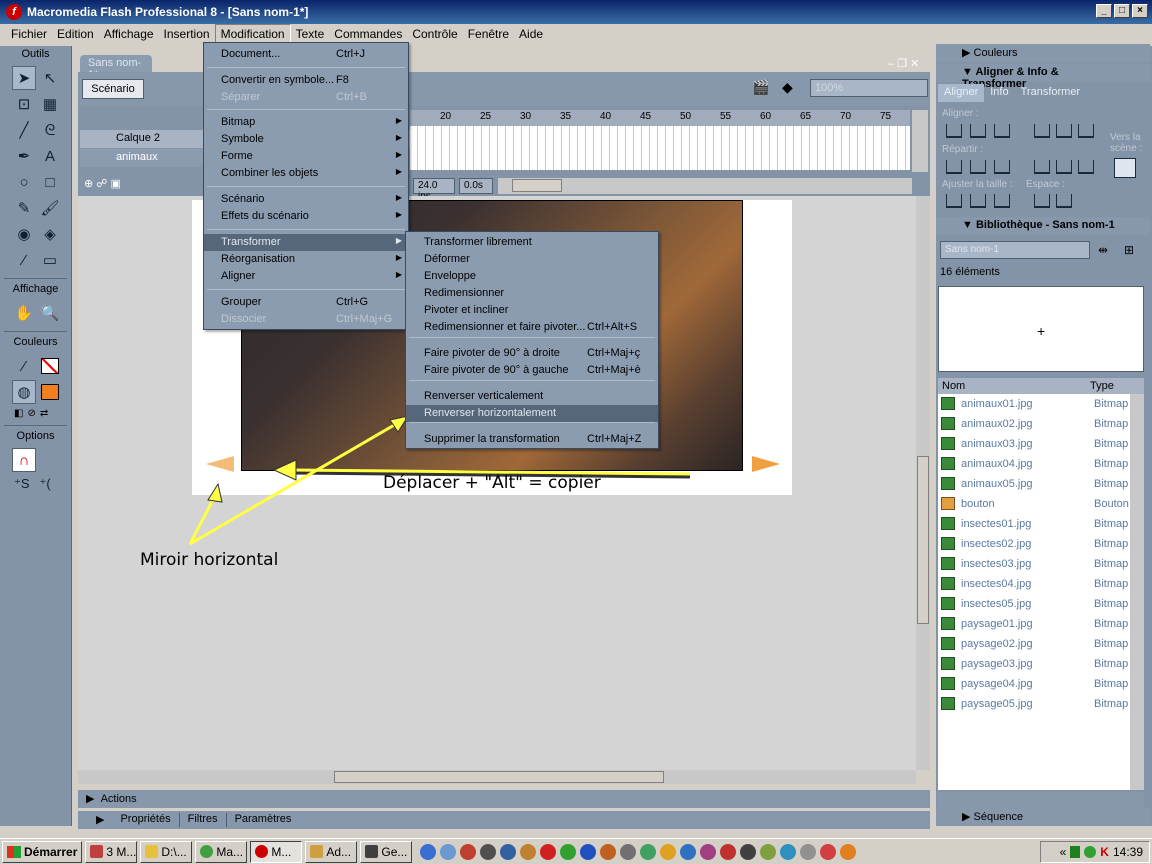 This screenshot has width=1152, height=864. What do you see at coordinates (504, 799) in the screenshot?
I see `actions-panel: ▶ Actions` at bounding box center [504, 799].